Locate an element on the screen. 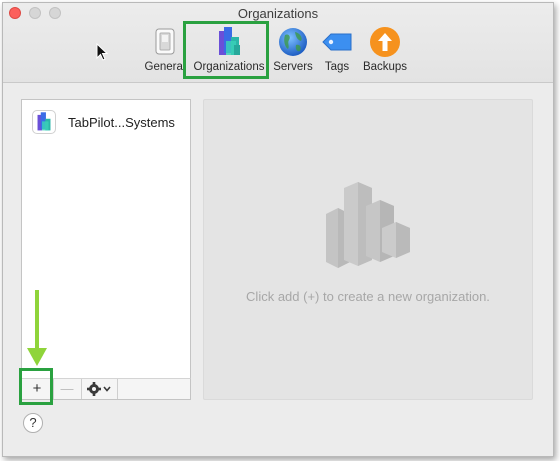 The width and height of the screenshot is (560, 461). toolbar-general-label: General is located at coordinates (165, 67).